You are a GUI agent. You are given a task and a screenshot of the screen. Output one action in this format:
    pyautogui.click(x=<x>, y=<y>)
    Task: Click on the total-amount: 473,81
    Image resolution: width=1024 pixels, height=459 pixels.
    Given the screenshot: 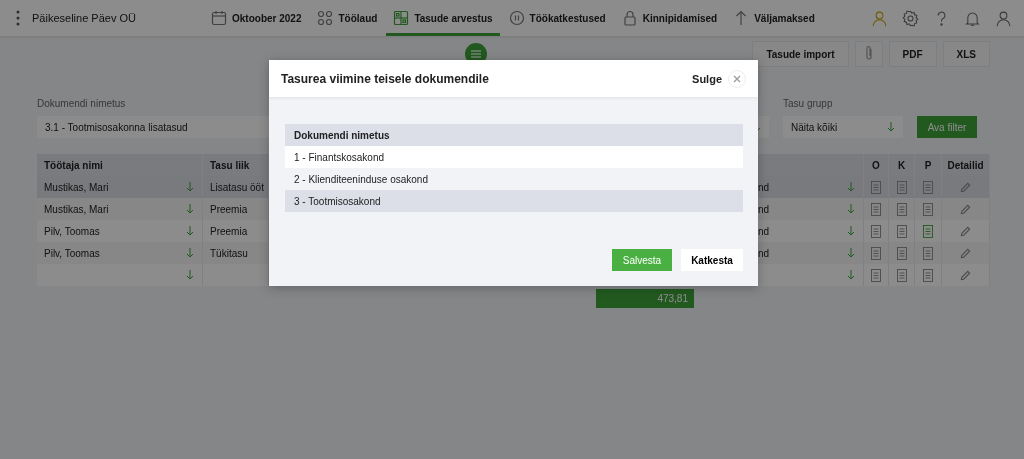 What is the action you would take?
    pyautogui.click(x=645, y=298)
    